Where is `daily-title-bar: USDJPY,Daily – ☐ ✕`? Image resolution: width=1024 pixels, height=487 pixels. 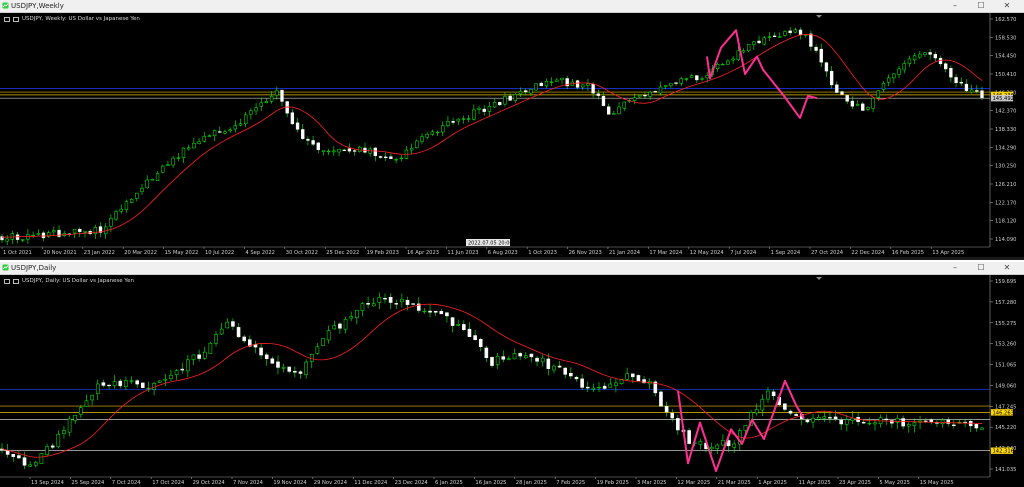 daily-title-bar: USDJPY,Daily – ☐ ✕ is located at coordinates (512, 268).